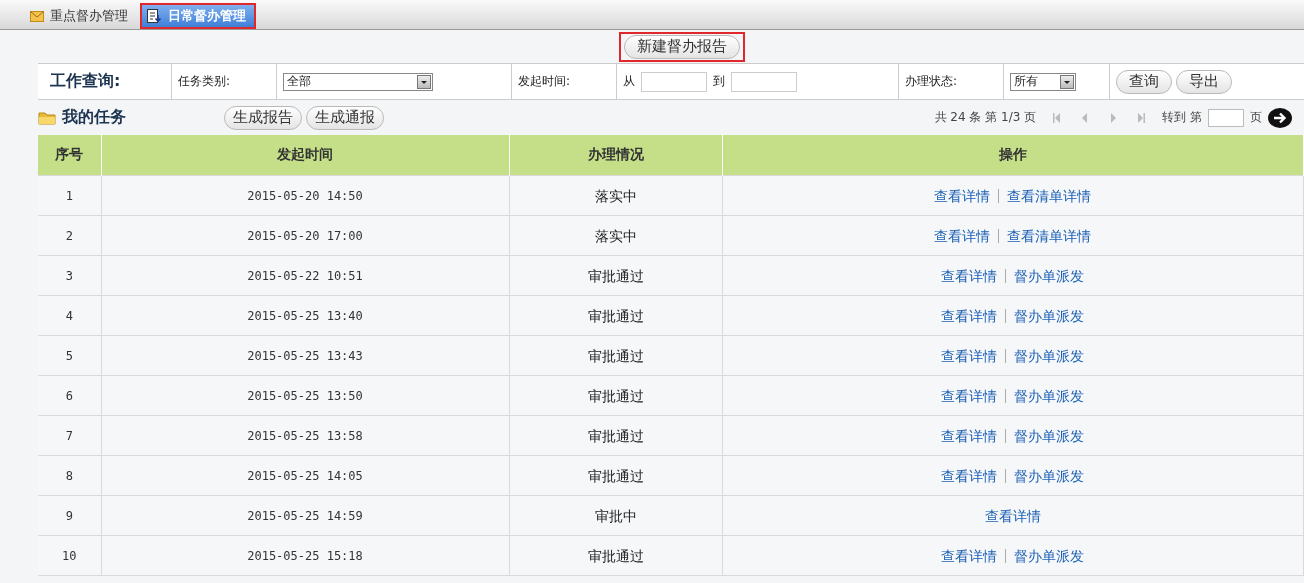 The height and width of the screenshot is (583, 1304). I want to click on page-unit: 页, so click(1256, 117).